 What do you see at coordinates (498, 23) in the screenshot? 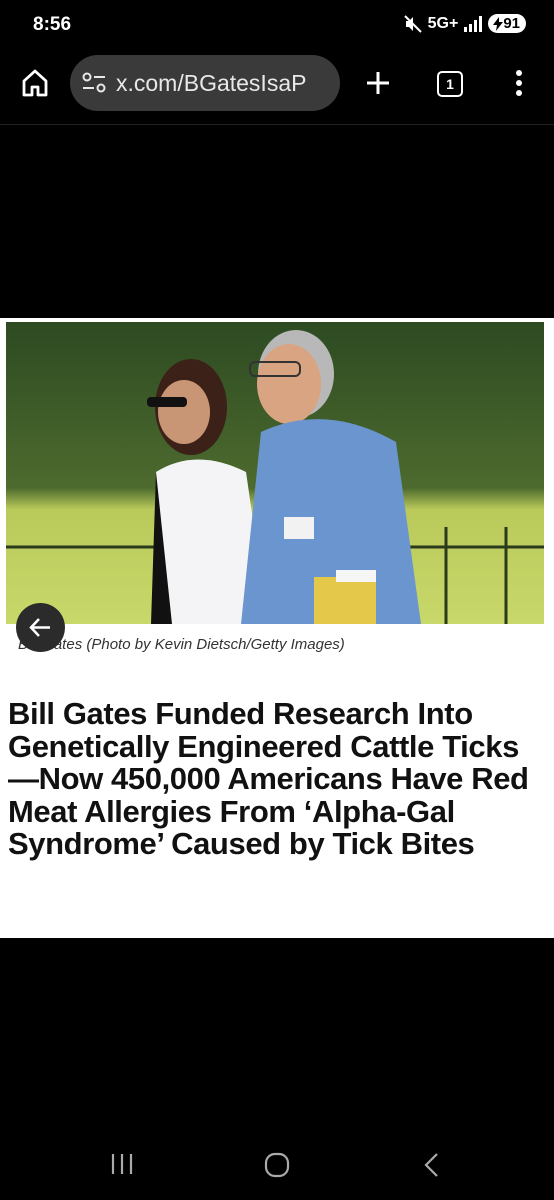
I see `charging-icon` at bounding box center [498, 23].